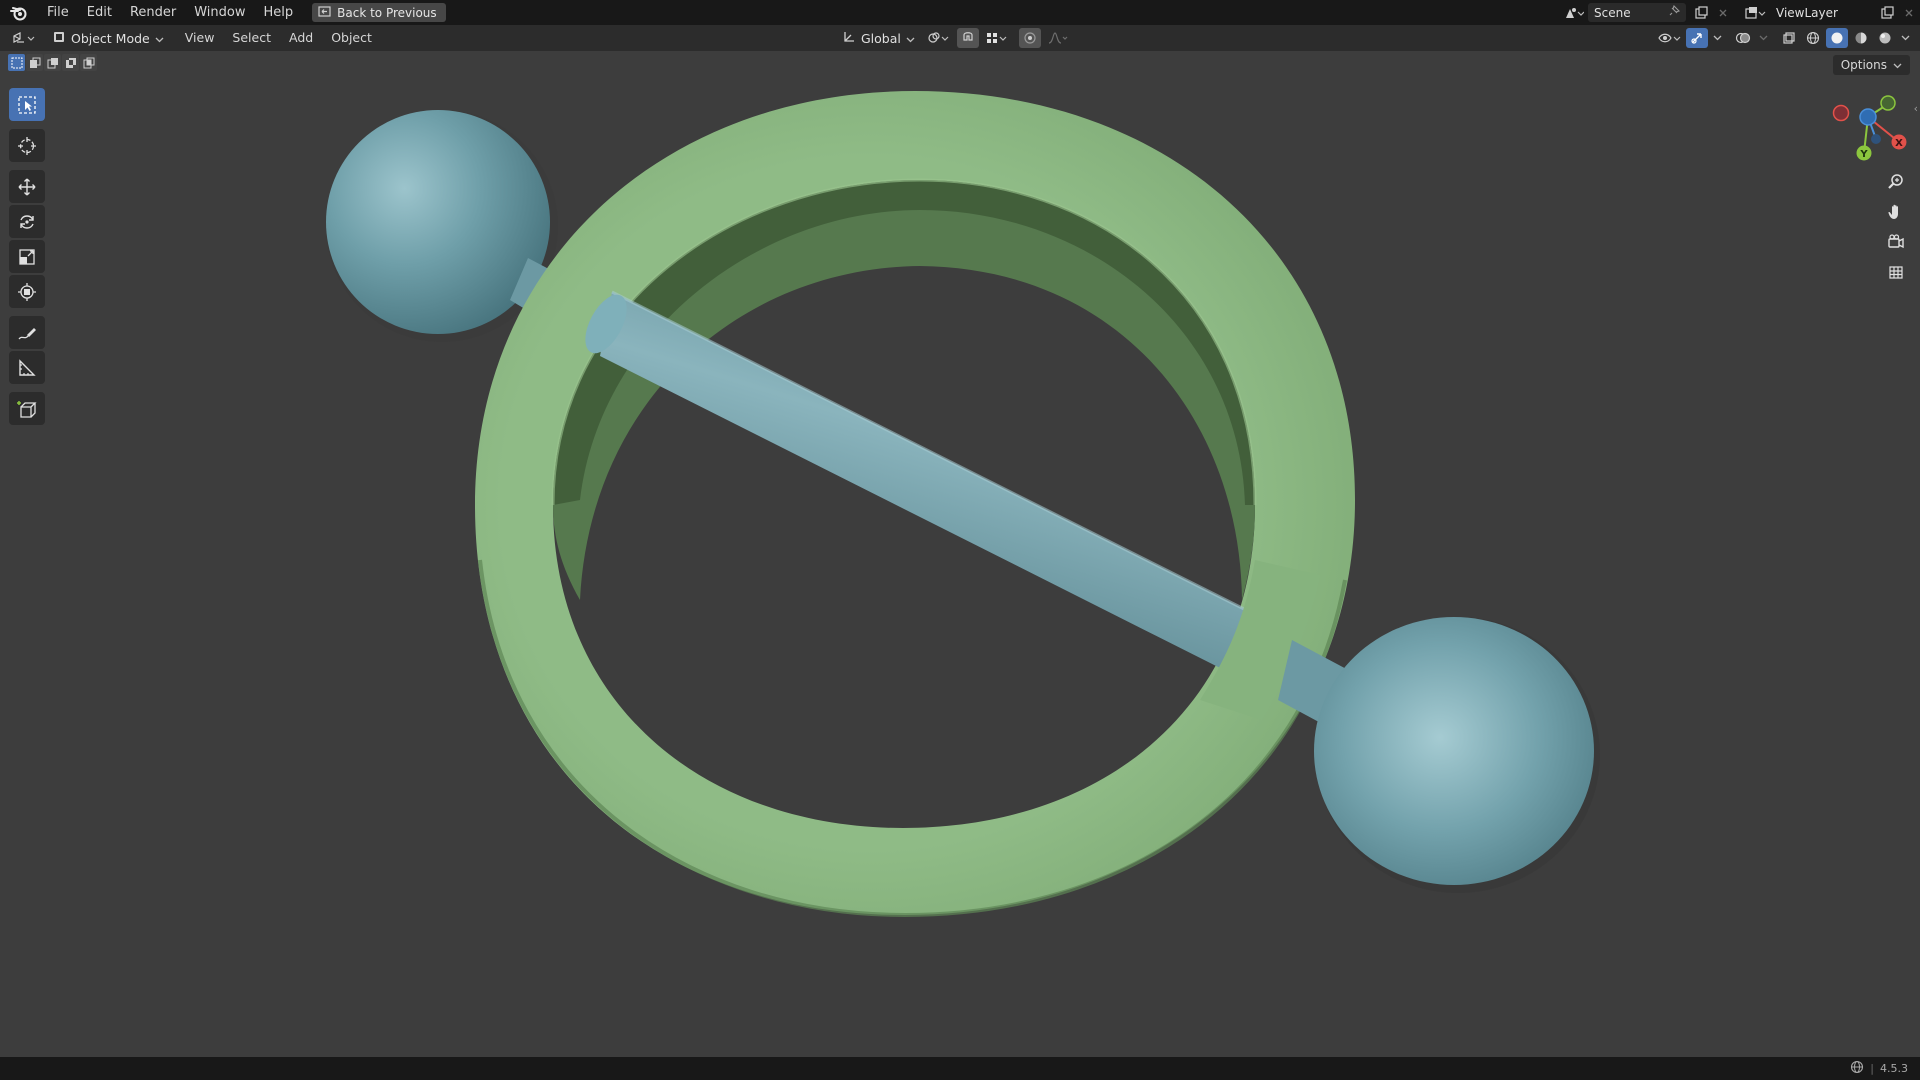  Describe the element at coordinates (27, 186) in the screenshot. I see `move-icon` at that location.